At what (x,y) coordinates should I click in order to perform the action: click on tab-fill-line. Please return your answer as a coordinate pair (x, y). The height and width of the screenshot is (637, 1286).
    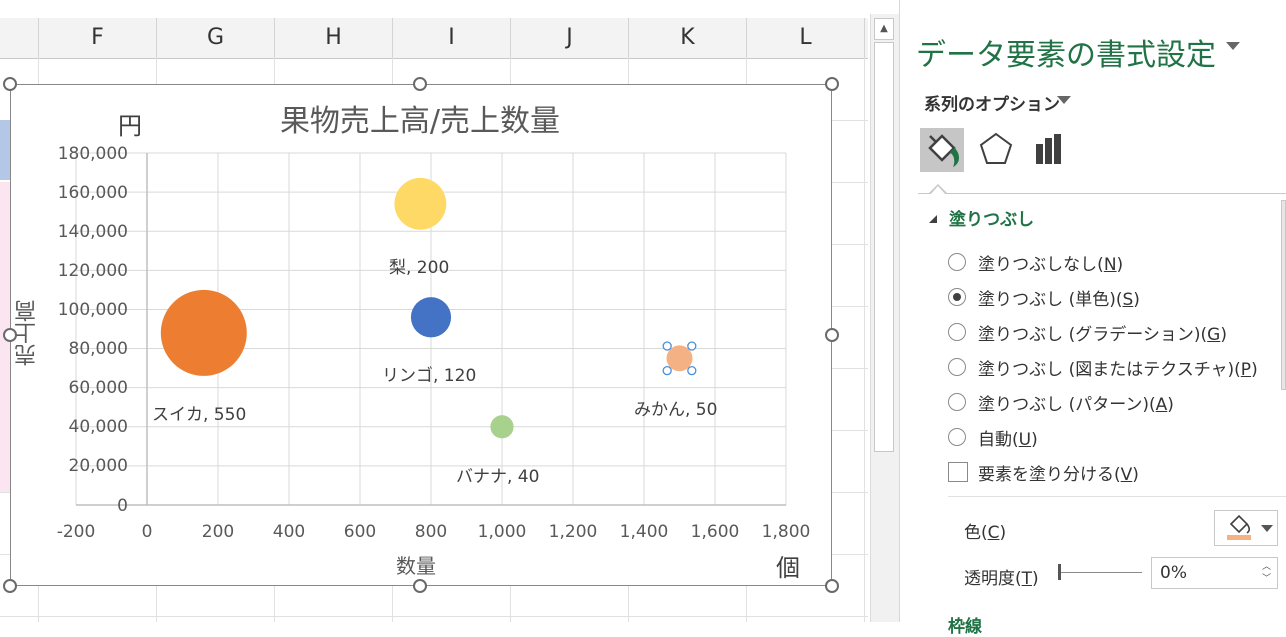
    Looking at the image, I should click on (942, 150).